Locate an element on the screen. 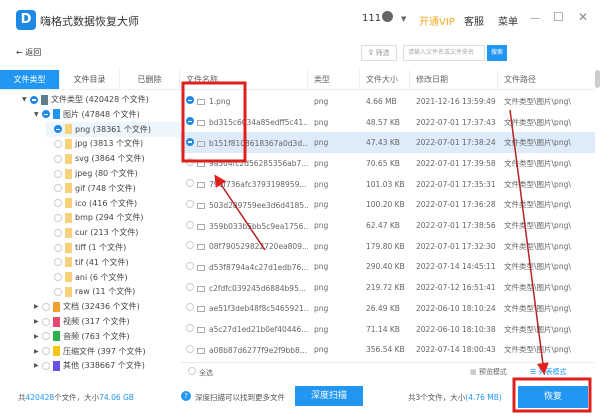 The width and height of the screenshot is (603, 417). tree-node: gif (748 个文件) is located at coordinates (113, 188).